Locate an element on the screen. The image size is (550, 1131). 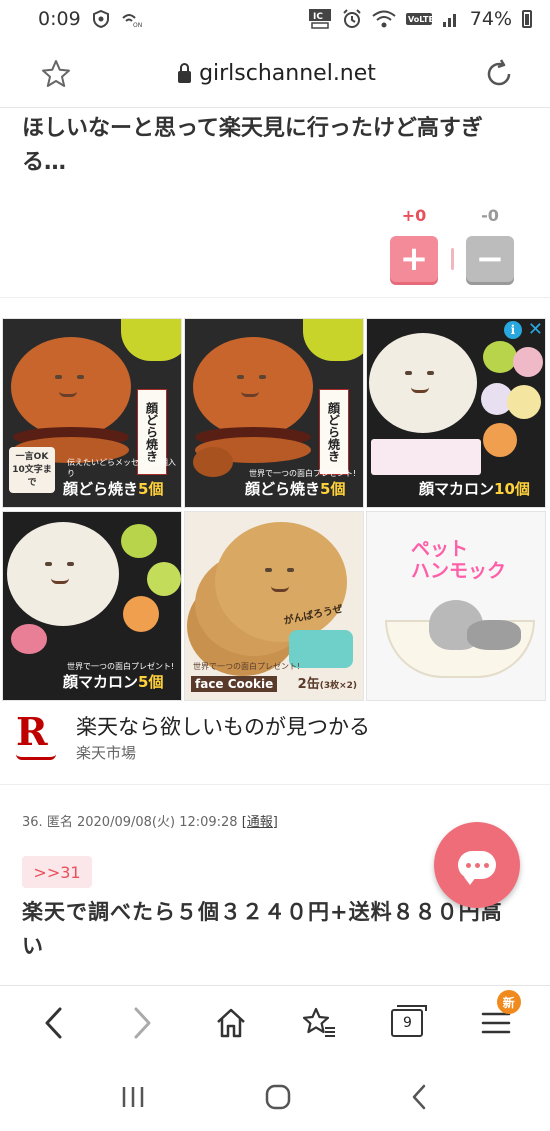
vpn-shield-icon is located at coordinates (100, 19).